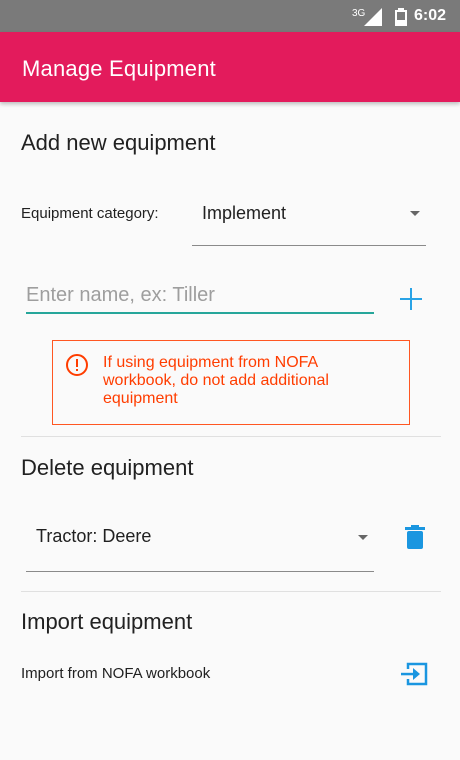 This screenshot has width=460, height=760. I want to click on error-circle-icon, so click(77, 365).